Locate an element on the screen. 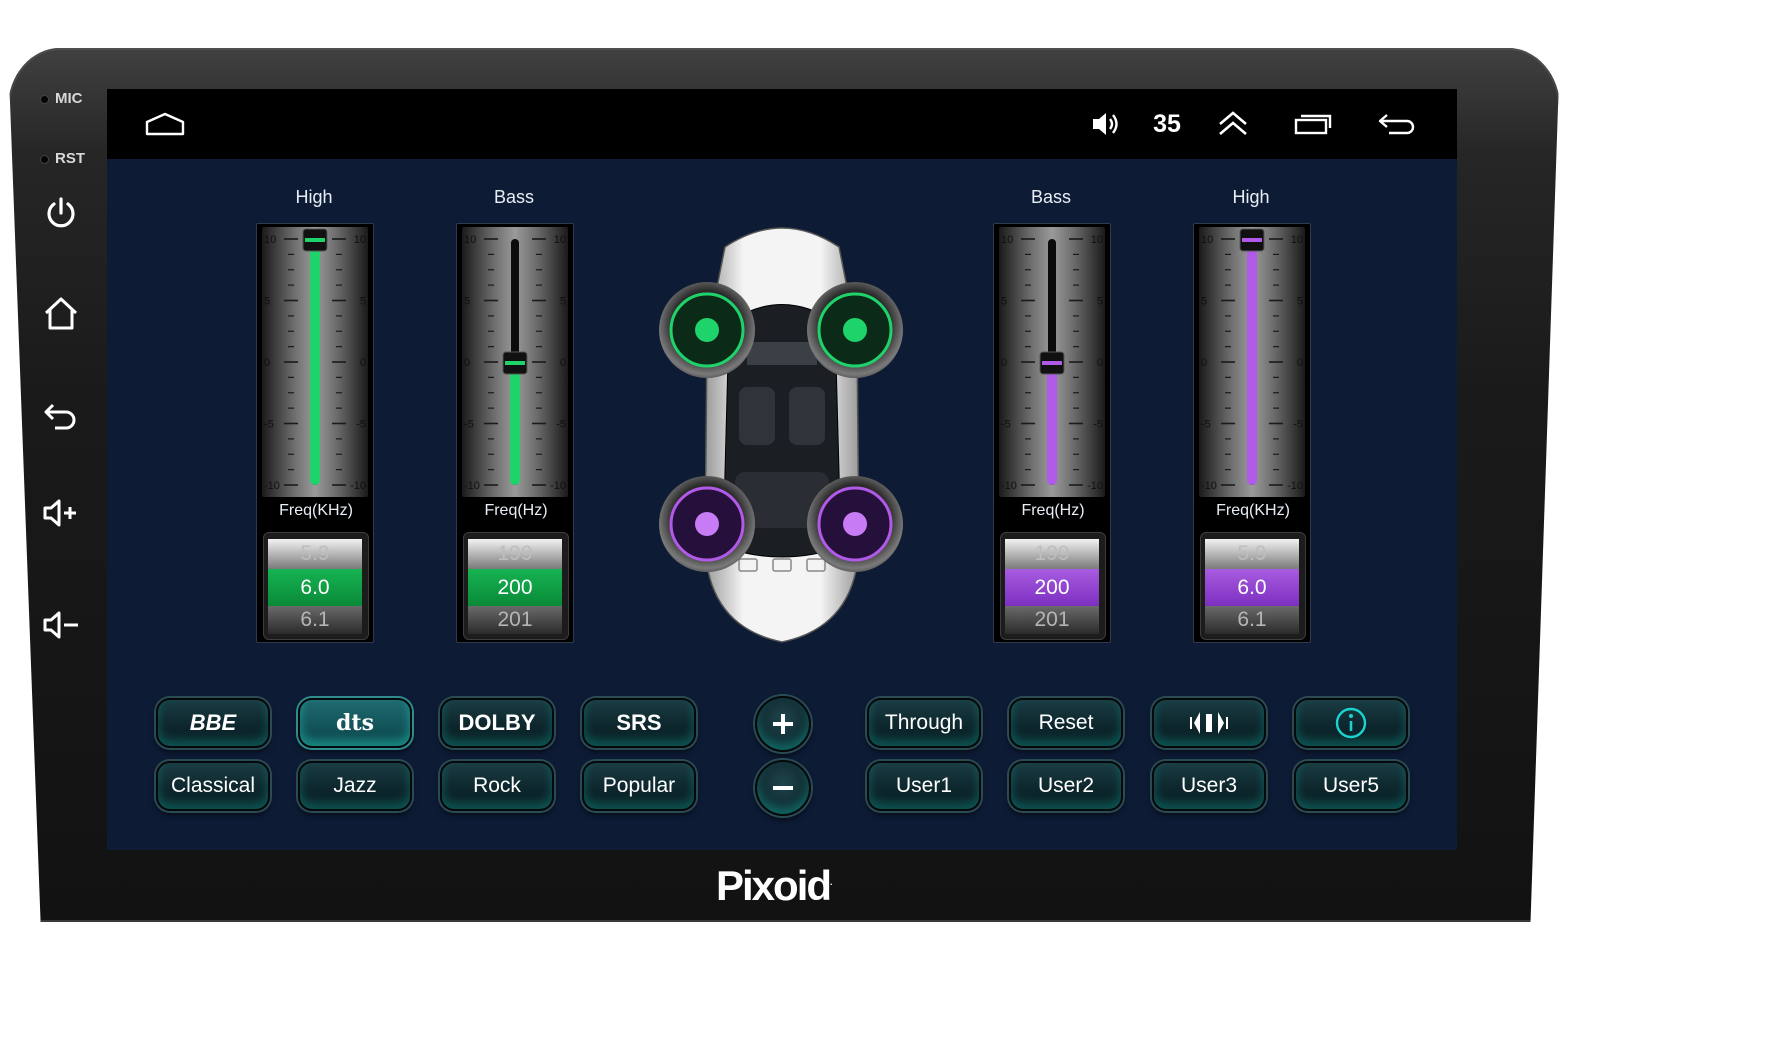 Image resolution: width=1771 pixels, height=1054 pixels. eq-scale-graphic: 10 10 5 5 0 0 -5 -5 -10 -10 is located at coordinates (315, 360).